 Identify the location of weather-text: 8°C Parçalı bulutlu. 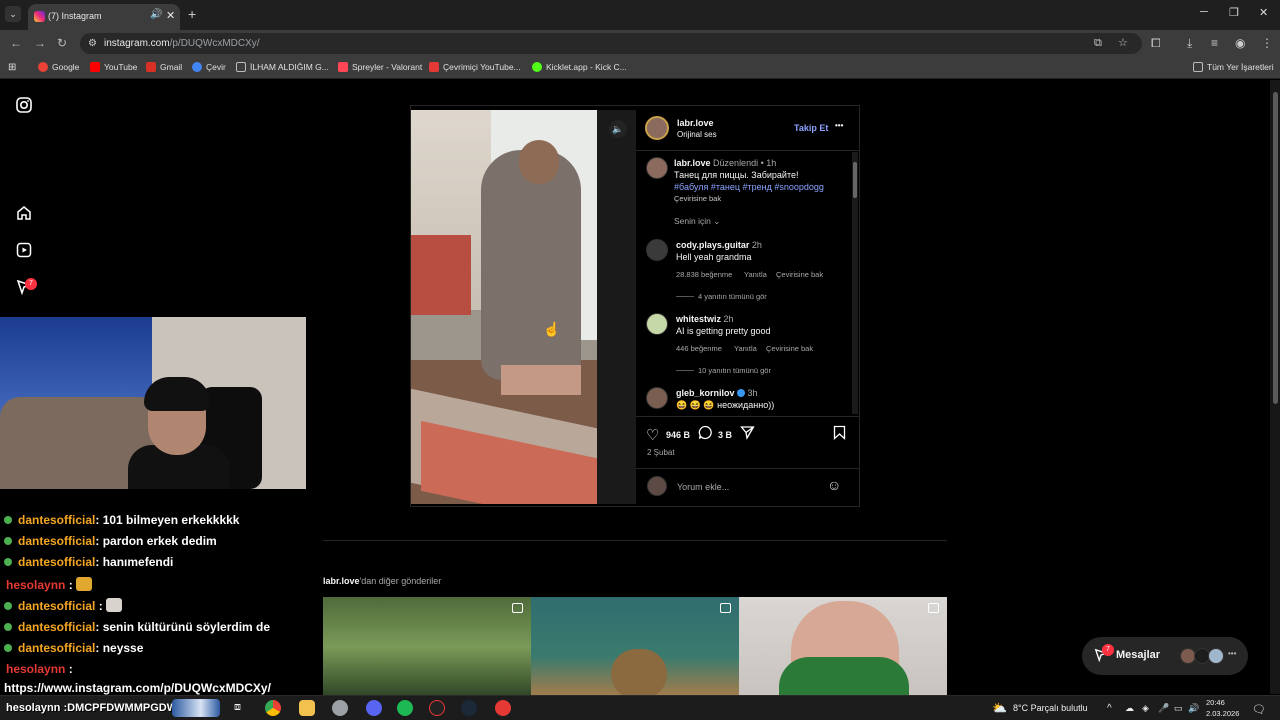
(1050, 708).